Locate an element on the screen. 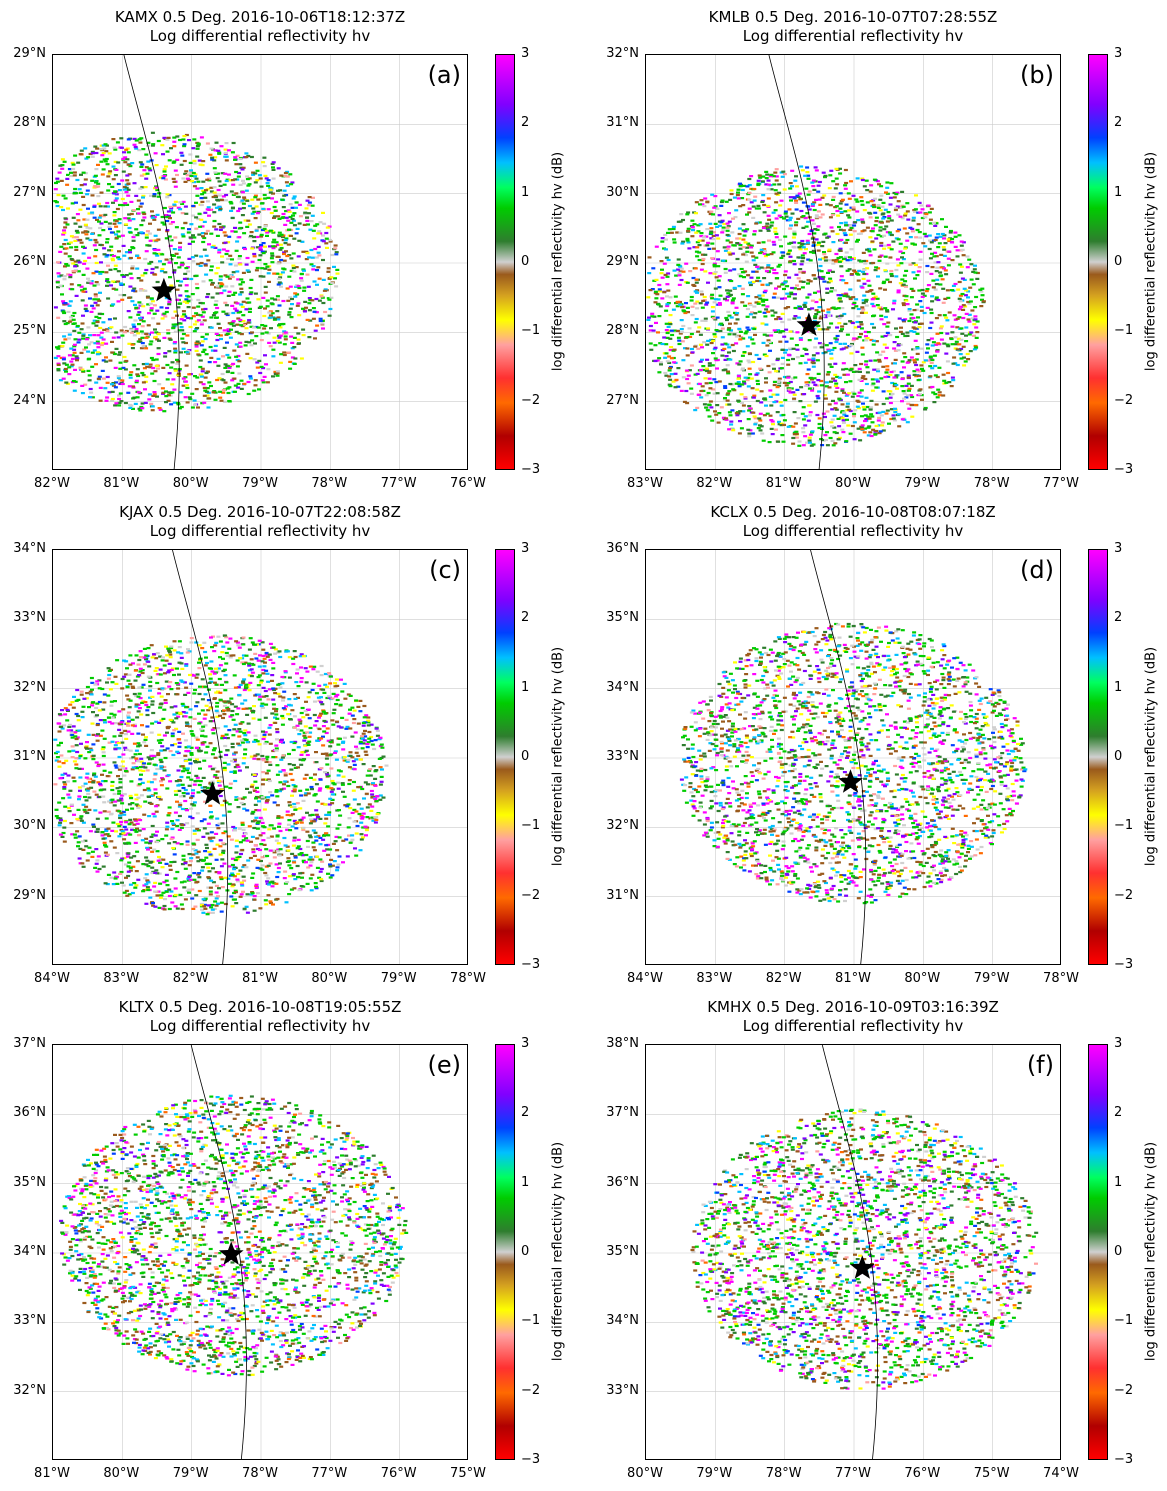 This screenshot has height=1491, width=1167. colorbar-tick-label: −2 is located at coordinates (1124, 895).